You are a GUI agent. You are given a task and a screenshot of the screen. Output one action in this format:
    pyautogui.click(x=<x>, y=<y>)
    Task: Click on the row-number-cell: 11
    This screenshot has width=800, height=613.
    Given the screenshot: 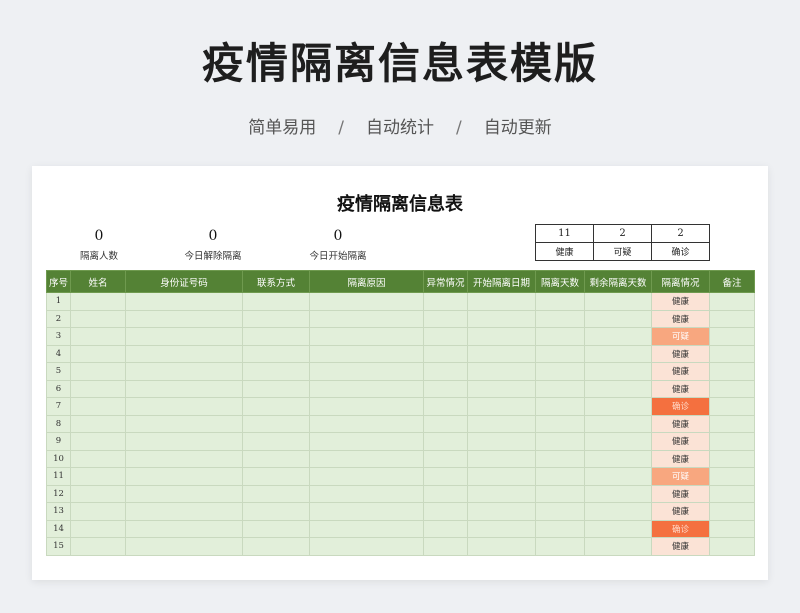 What is the action you would take?
    pyautogui.click(x=58, y=476)
    